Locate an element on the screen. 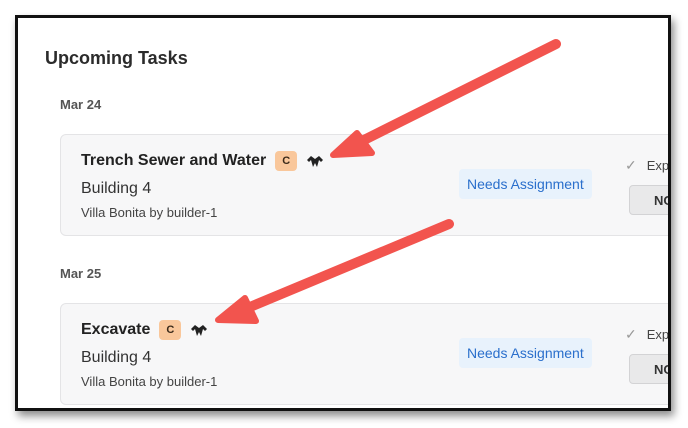 Image resolution: width=688 pixels, height=428 pixels. task-title: Trench Sewer and Water is located at coordinates (173, 161).